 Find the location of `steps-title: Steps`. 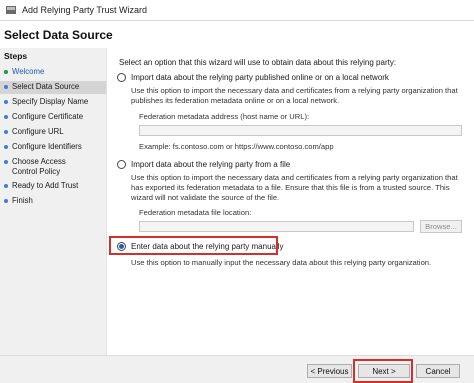

steps-title: Steps is located at coordinates (16, 56).